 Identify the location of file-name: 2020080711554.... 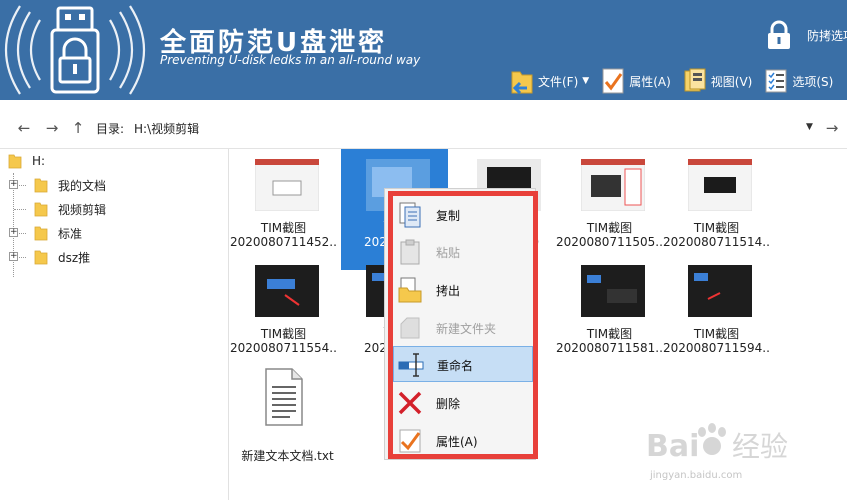
(283, 348).